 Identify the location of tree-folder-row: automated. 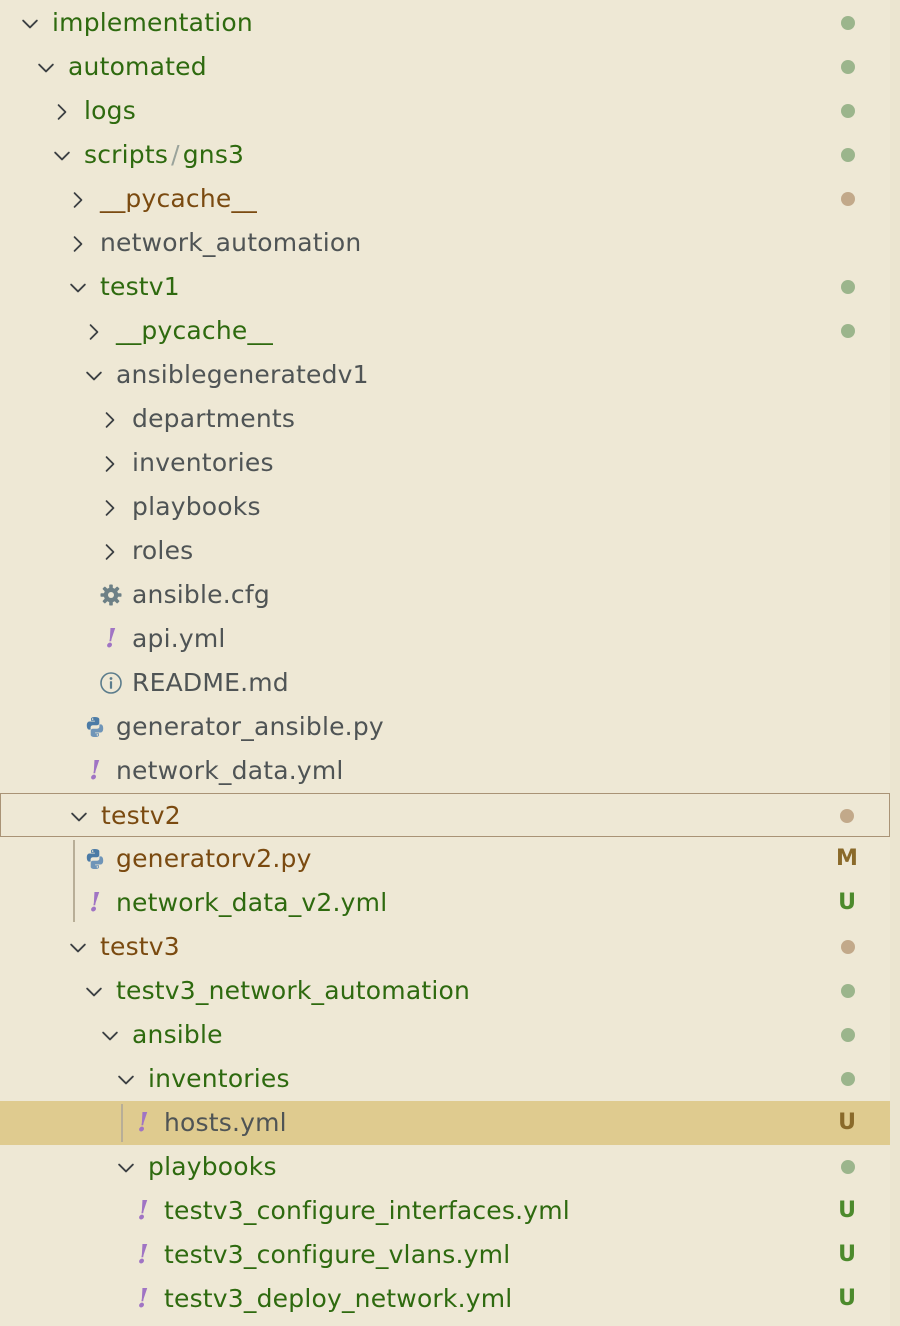
(445, 67).